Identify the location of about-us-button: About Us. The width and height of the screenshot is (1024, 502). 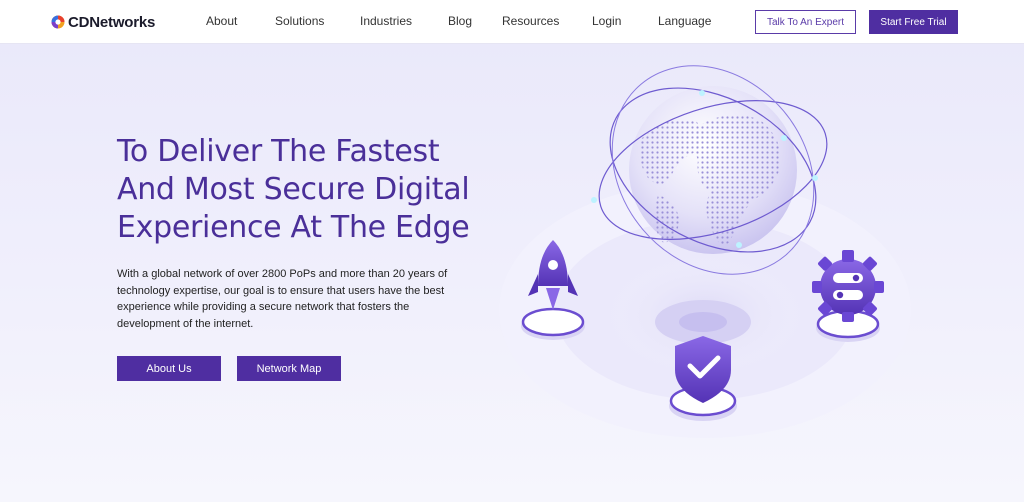
(169, 368).